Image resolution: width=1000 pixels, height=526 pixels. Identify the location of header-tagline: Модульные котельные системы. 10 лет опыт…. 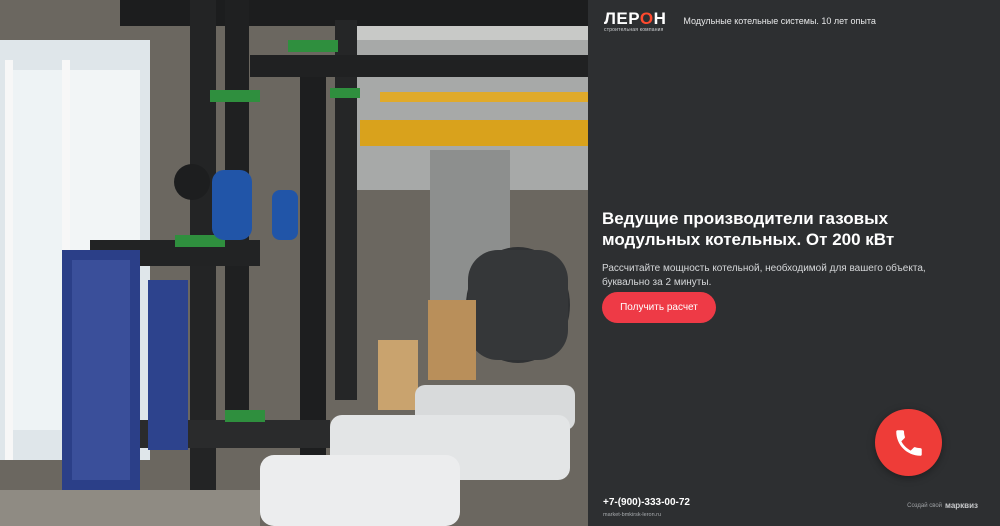
(779, 21).